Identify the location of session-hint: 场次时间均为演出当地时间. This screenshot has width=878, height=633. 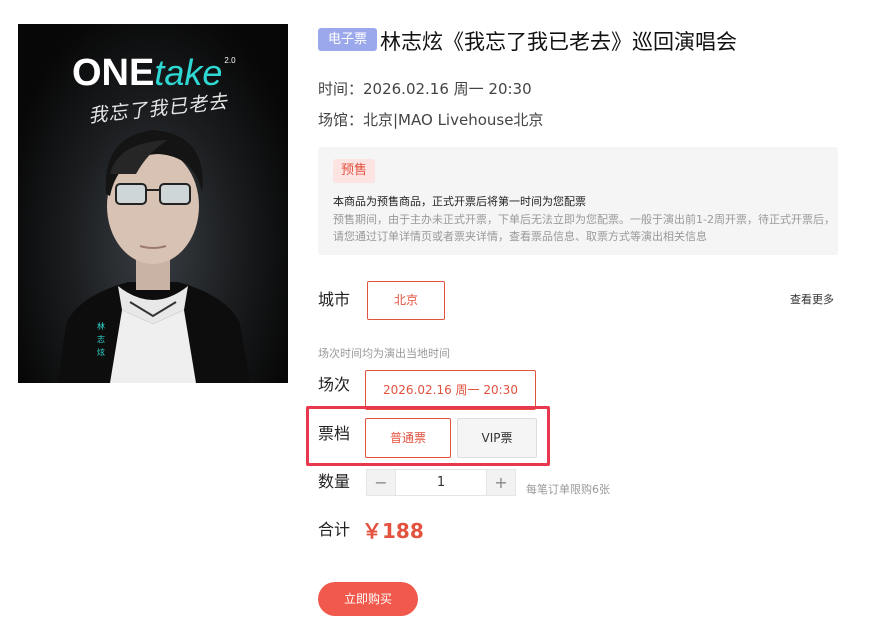
(384, 353).